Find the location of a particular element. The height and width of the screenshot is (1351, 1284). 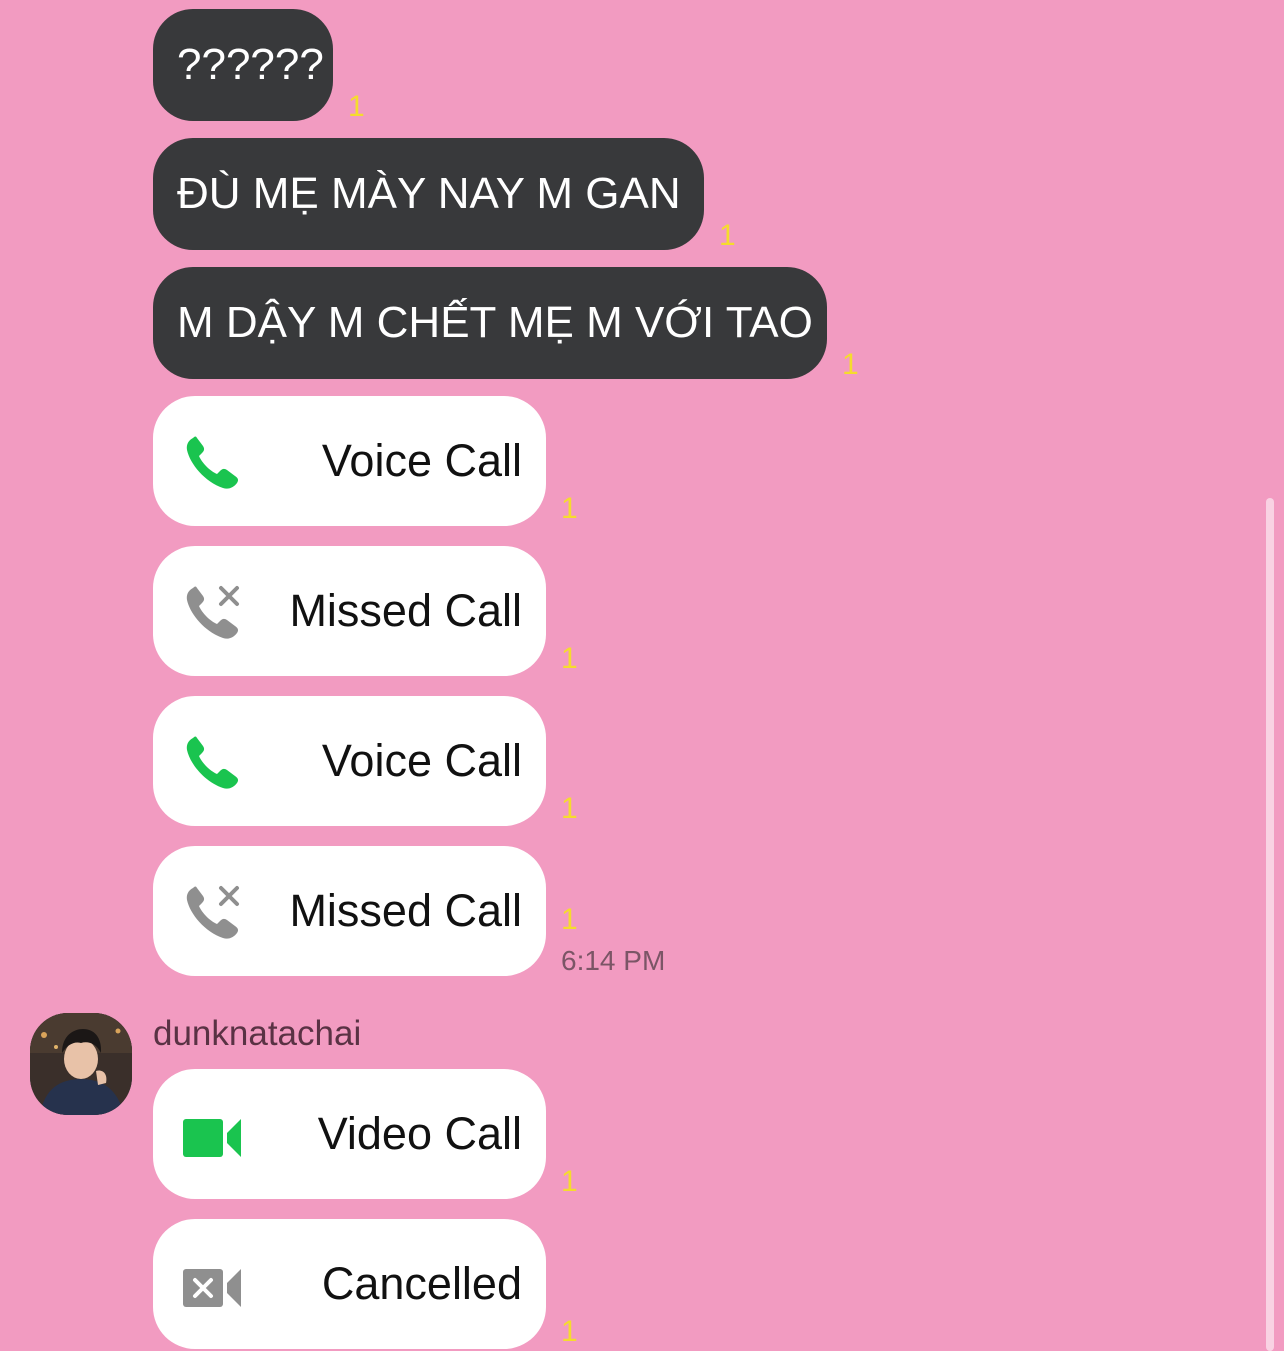

cancelled-call-bubble: Cancelled is located at coordinates (349, 1284).